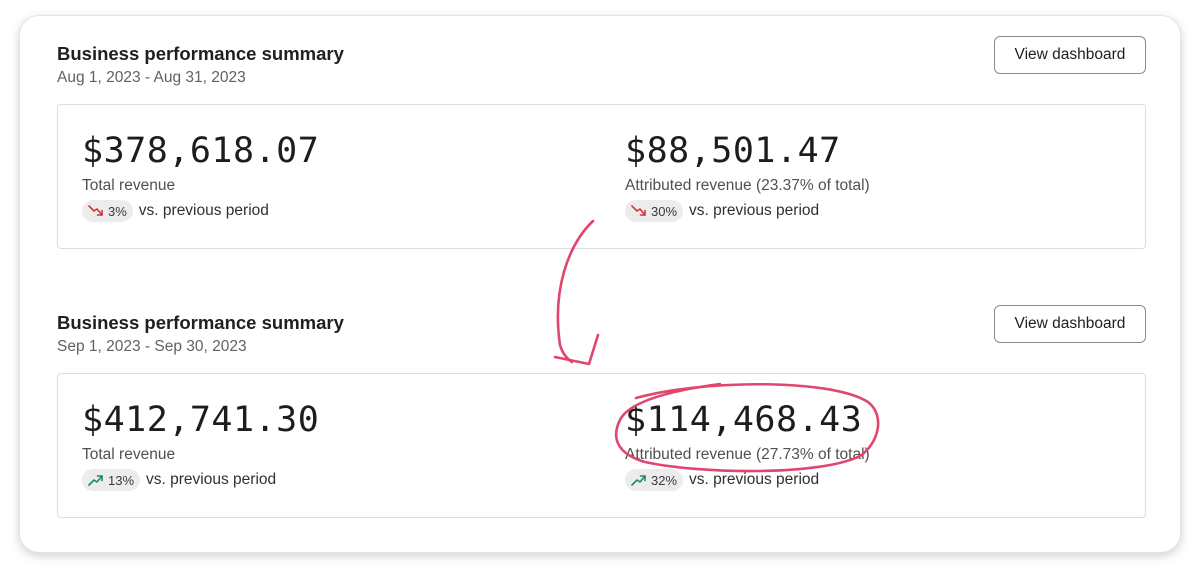 The width and height of the screenshot is (1200, 577). Describe the element at coordinates (151, 77) in the screenshot. I see `date-range: Aug 1, 2023 - Aug 31, 2023` at that location.